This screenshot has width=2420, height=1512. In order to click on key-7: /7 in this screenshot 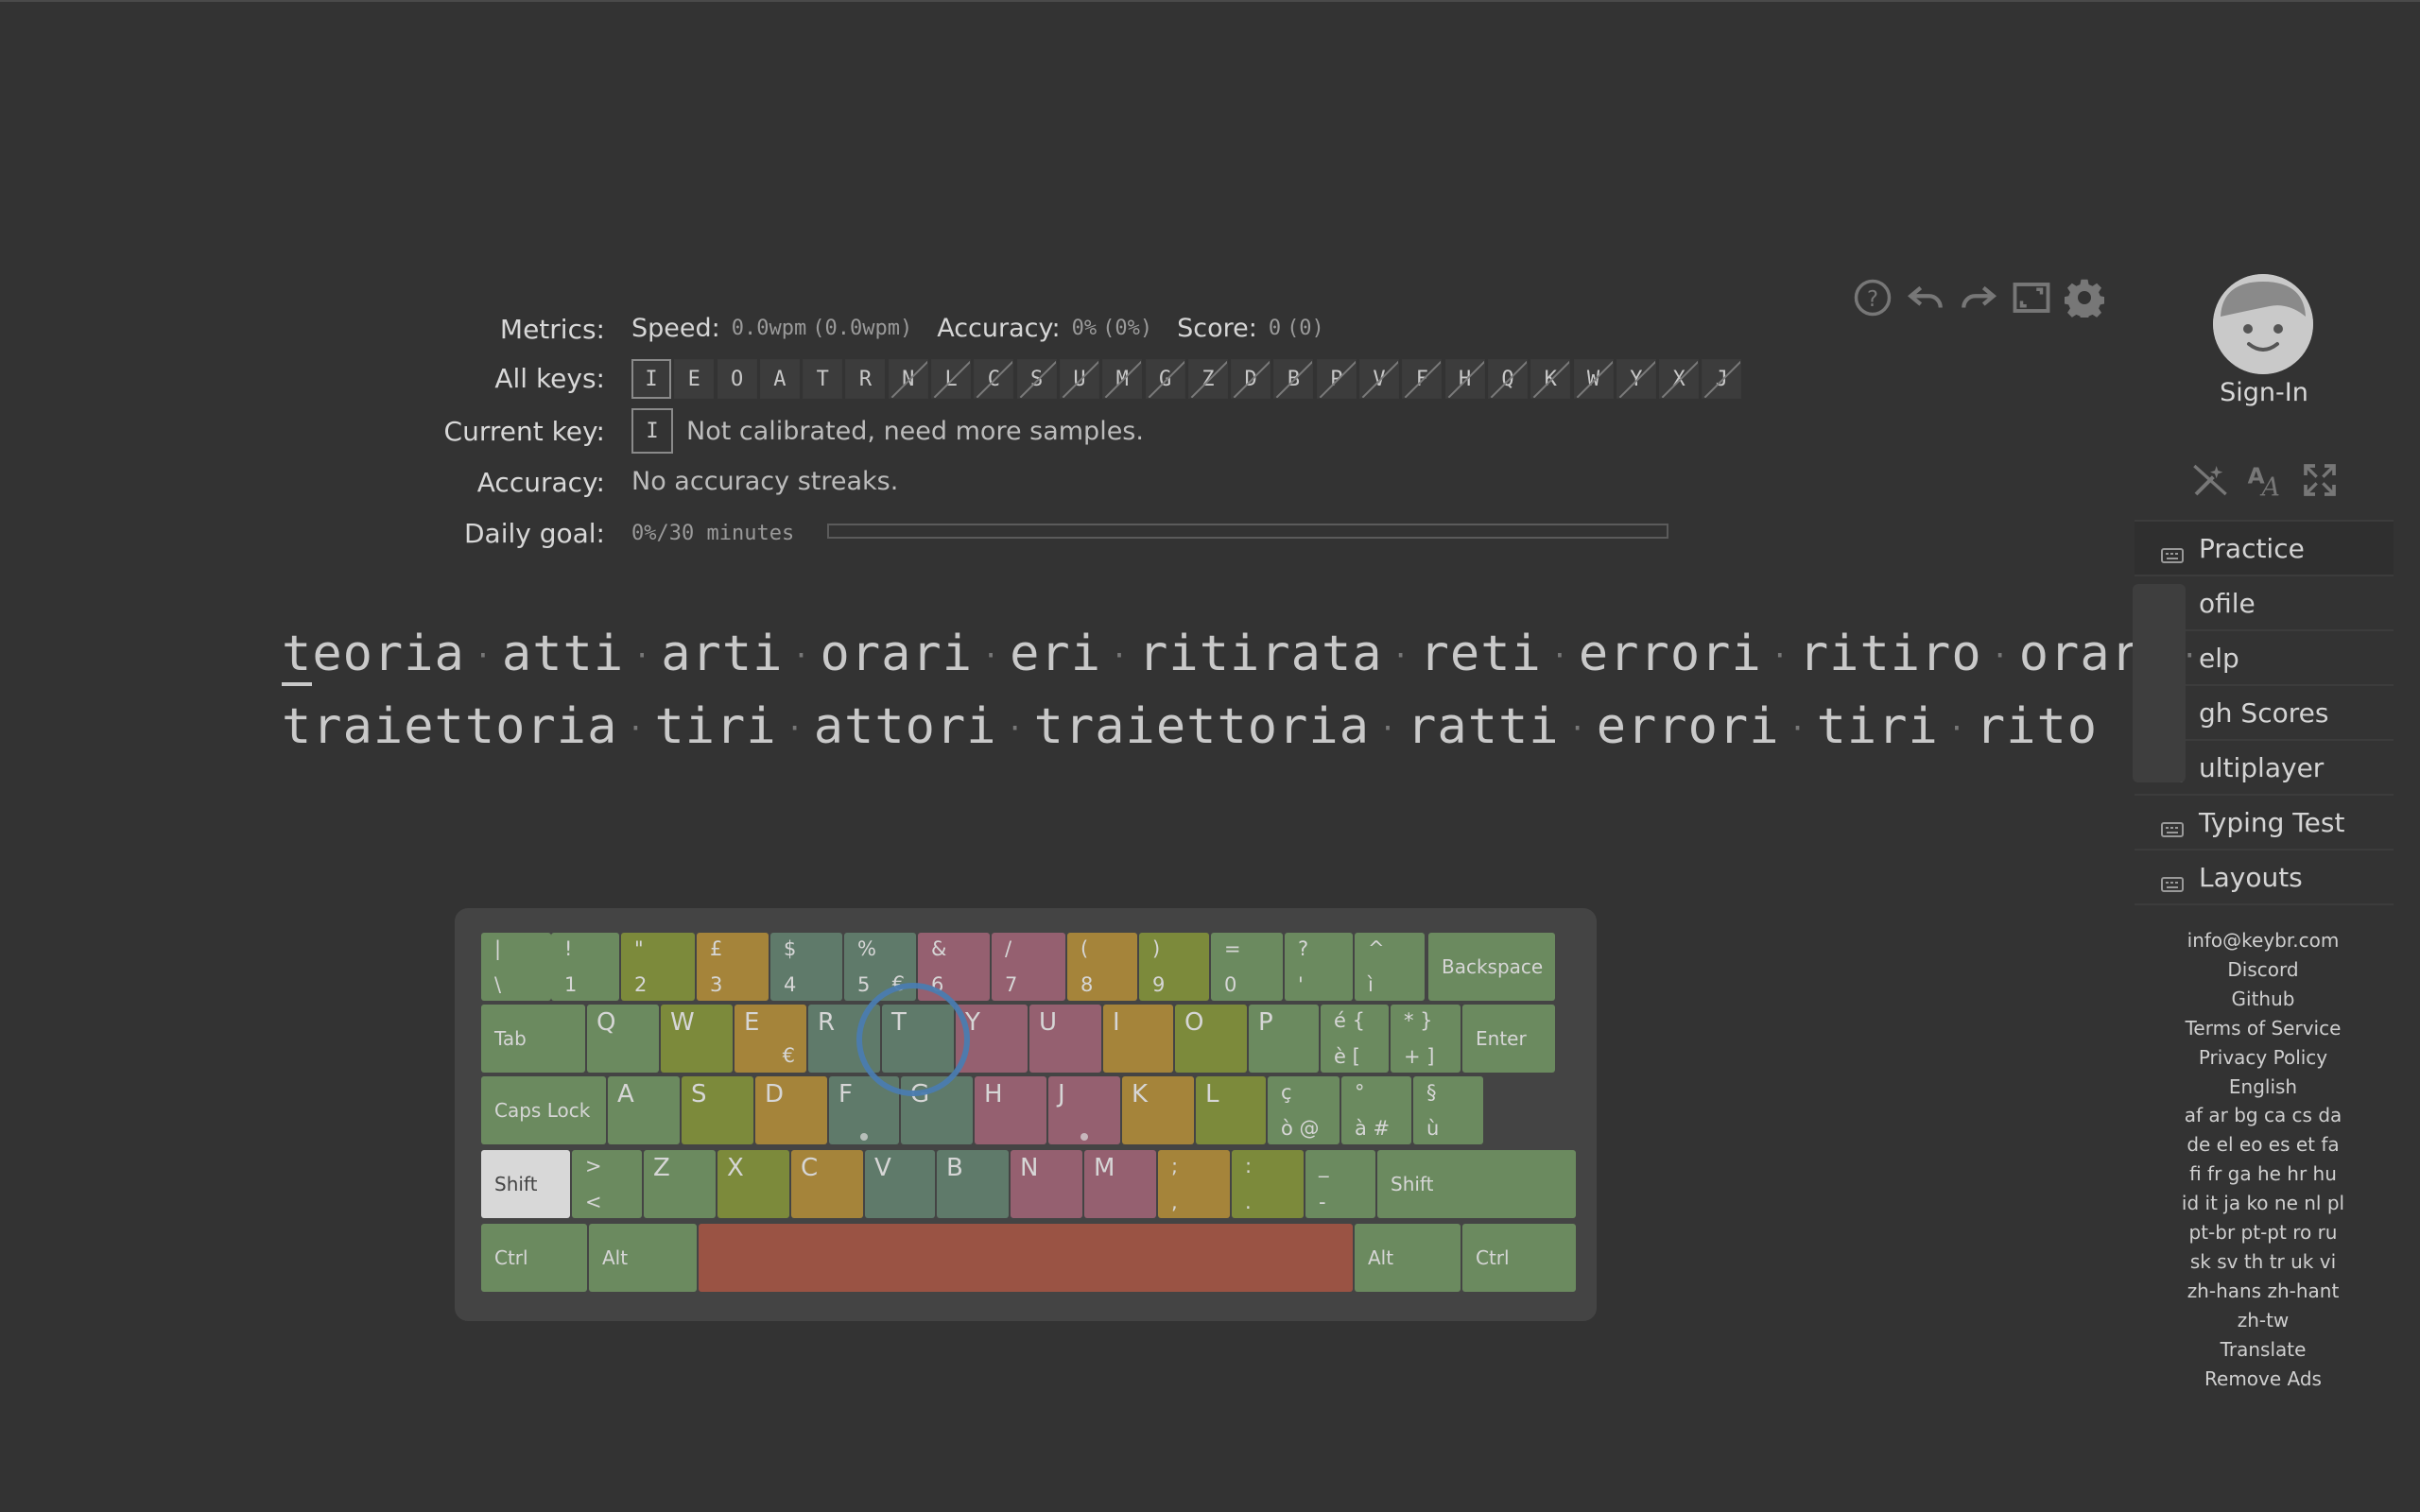, I will do `click(1028, 967)`.